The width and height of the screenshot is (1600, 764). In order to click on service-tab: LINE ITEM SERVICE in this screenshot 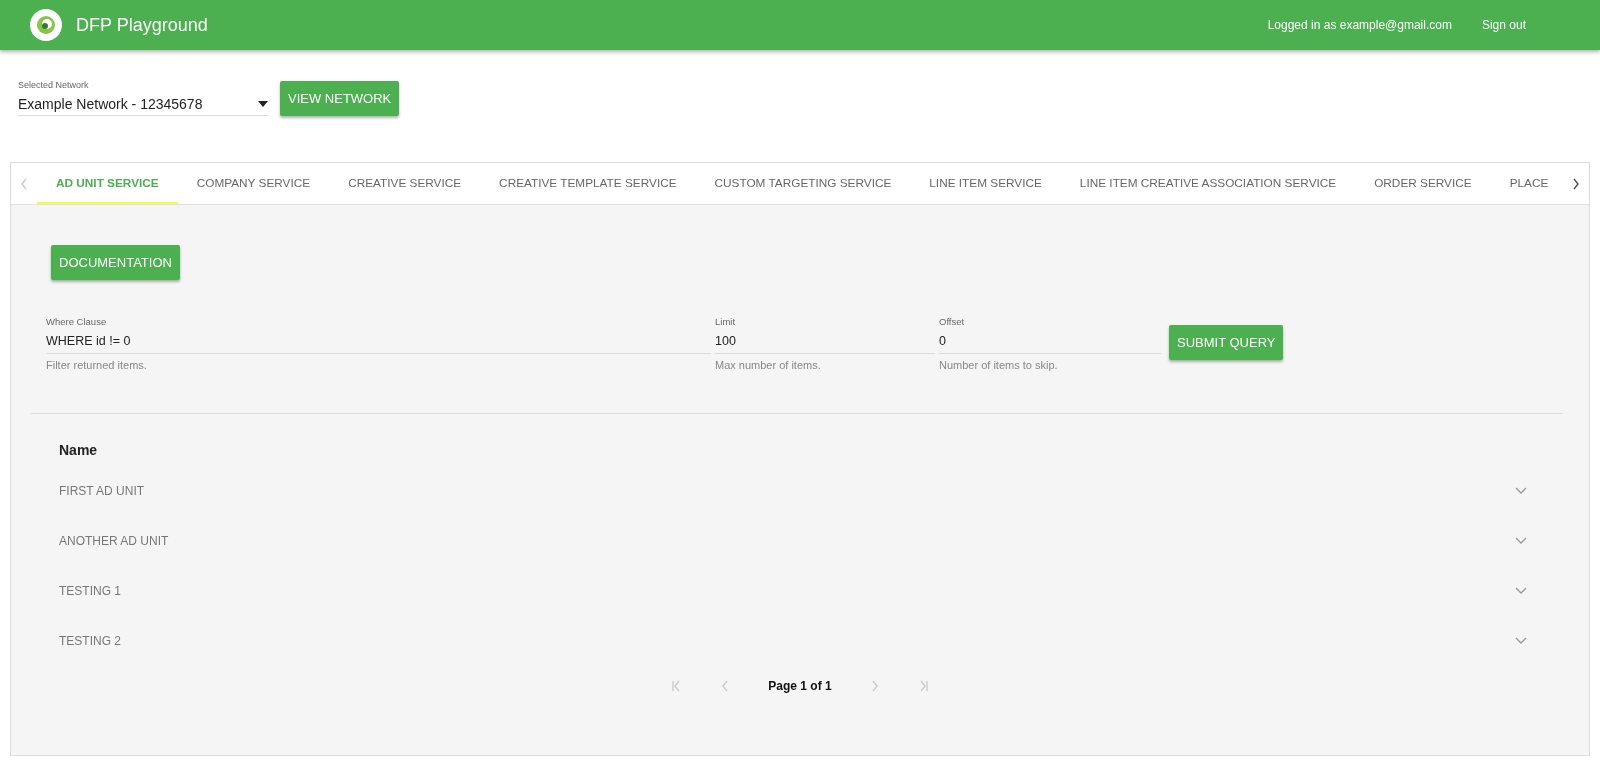, I will do `click(985, 183)`.